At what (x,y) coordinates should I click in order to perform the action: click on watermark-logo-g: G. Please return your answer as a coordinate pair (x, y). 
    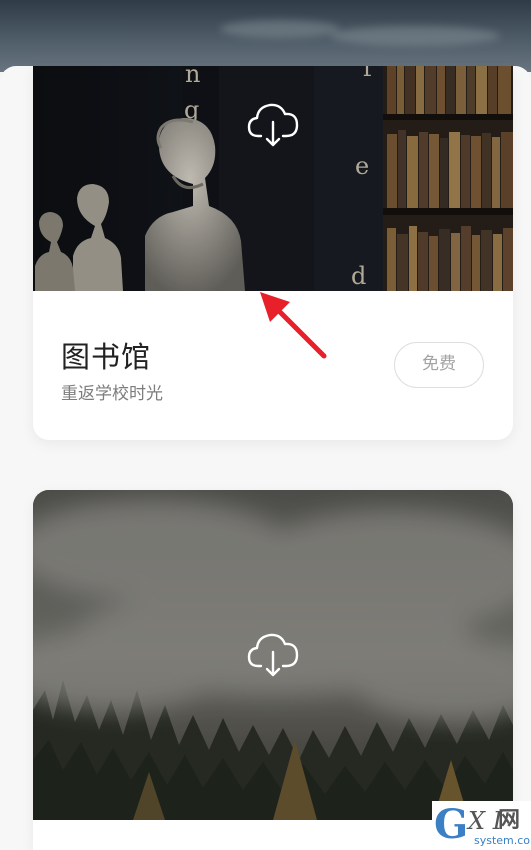
    Looking at the image, I should click on (451, 824).